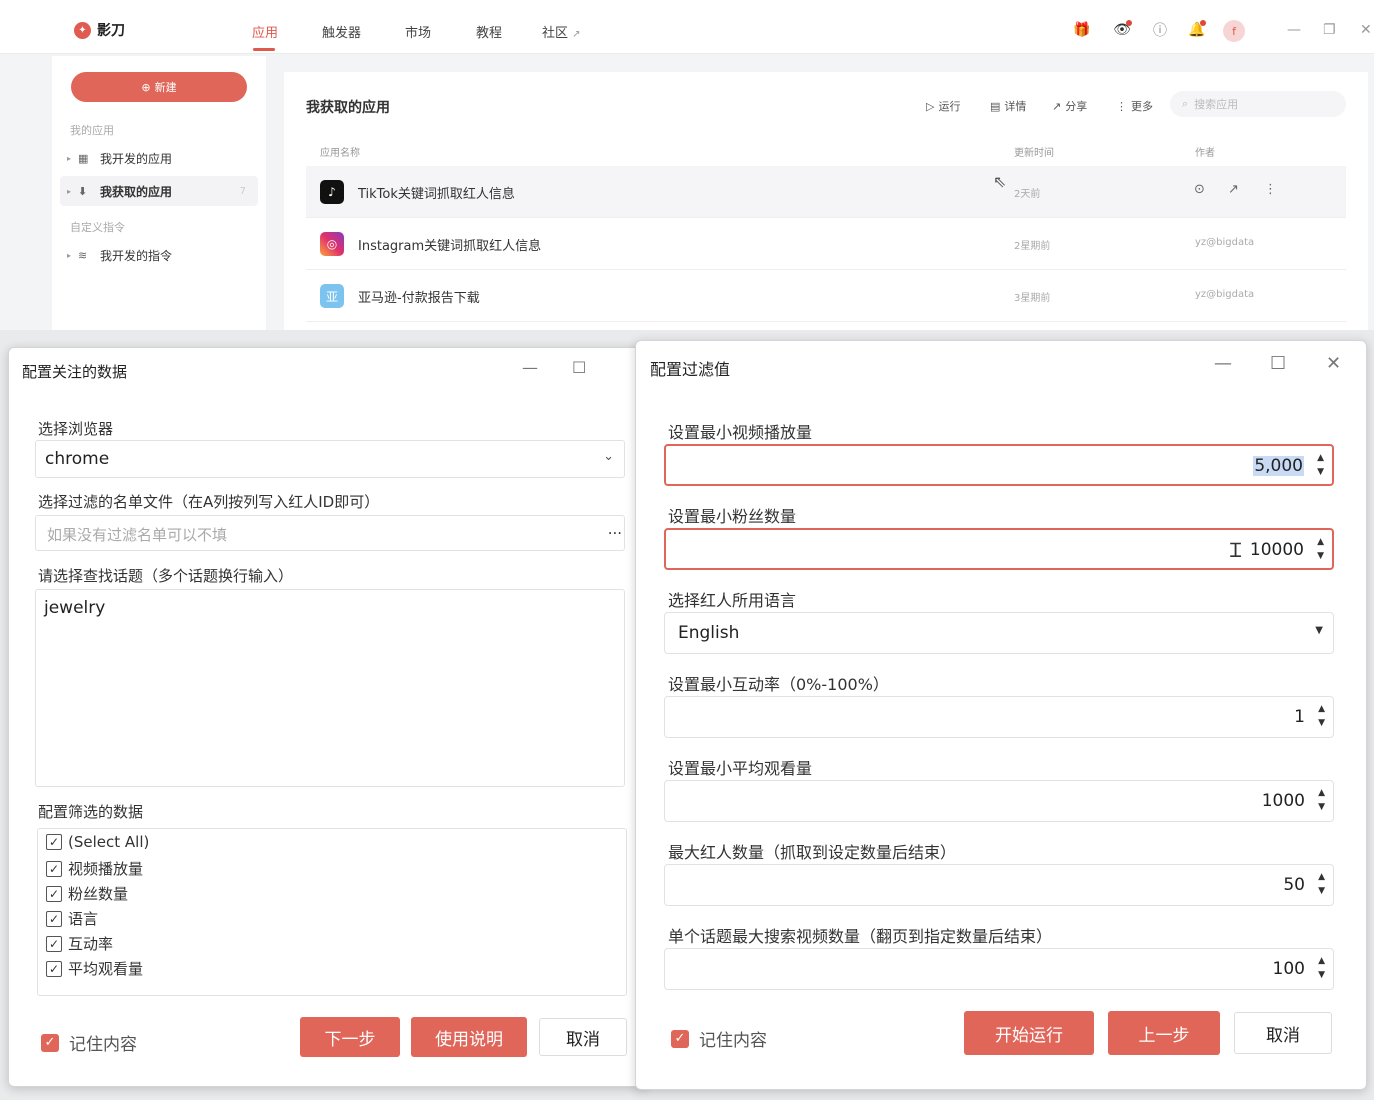 The image size is (1374, 1100). I want to click on max-influencers-value: 50, so click(1294, 885).